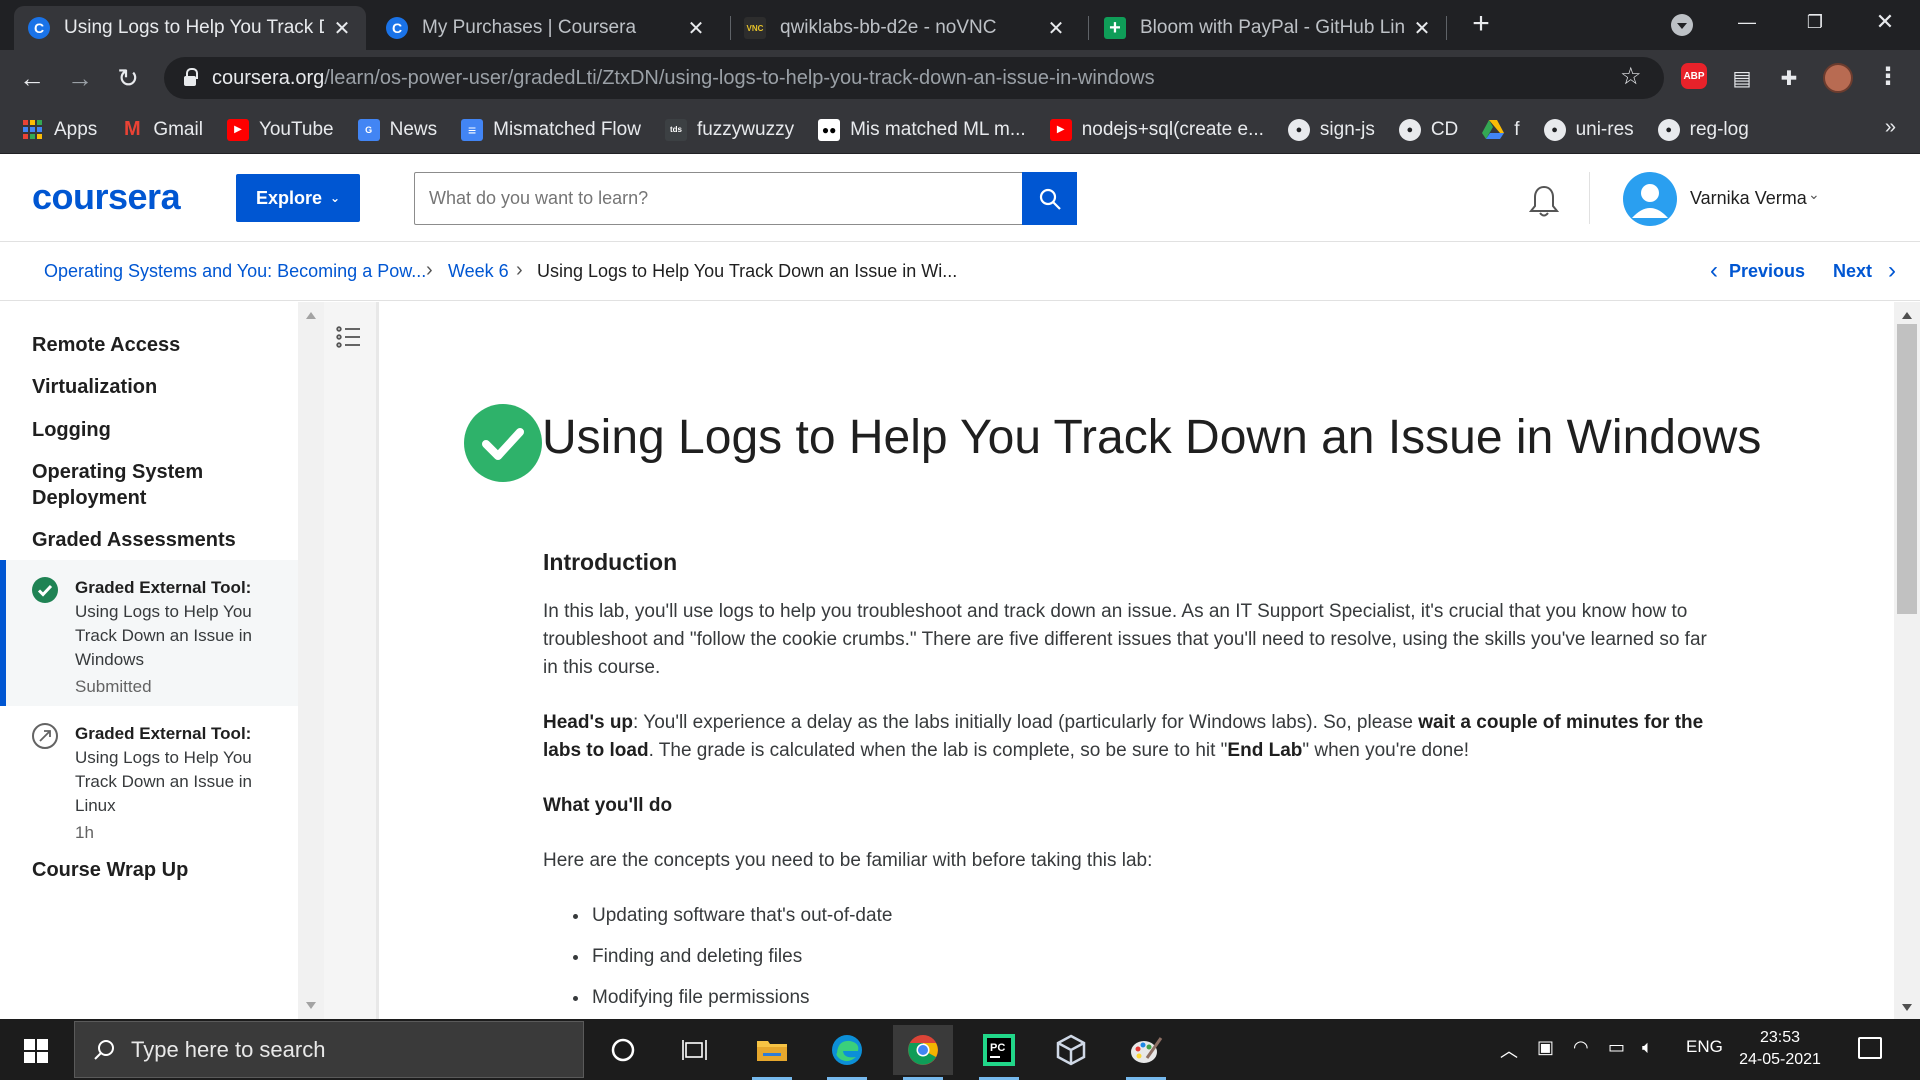  Describe the element at coordinates (1890, 127) in the screenshot. I see `more-bookmarks-icon: »` at that location.